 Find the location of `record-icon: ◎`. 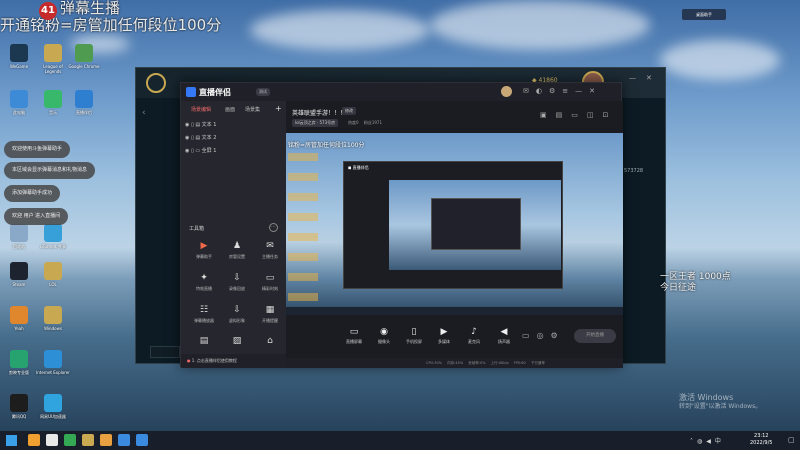

record-icon: ◎ is located at coordinates (544, 335).